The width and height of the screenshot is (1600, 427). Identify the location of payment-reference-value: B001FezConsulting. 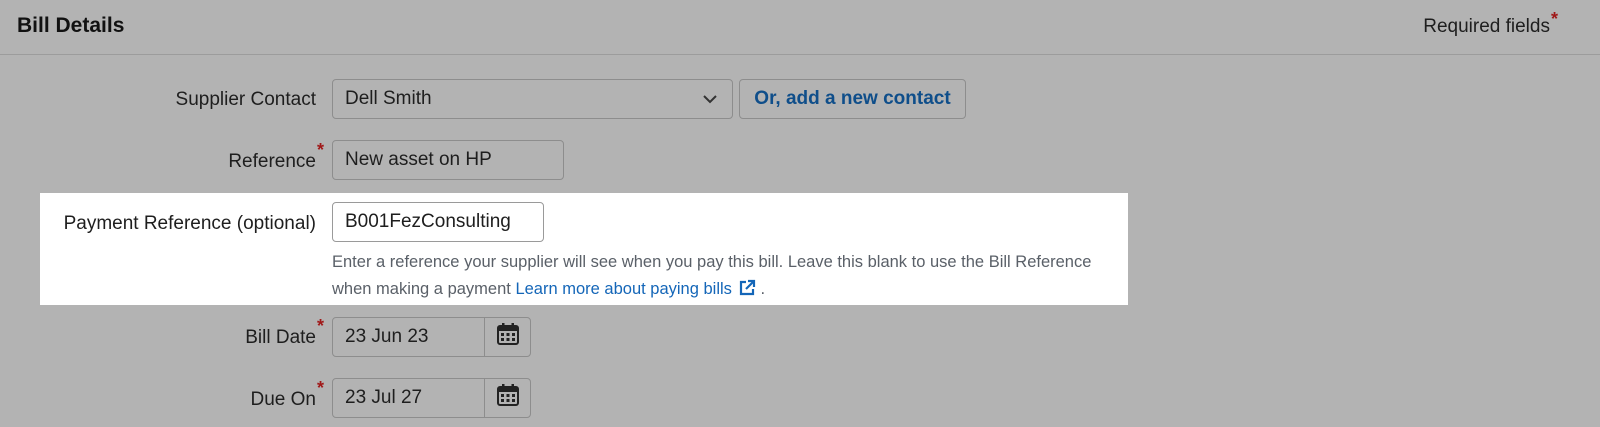
(428, 221).